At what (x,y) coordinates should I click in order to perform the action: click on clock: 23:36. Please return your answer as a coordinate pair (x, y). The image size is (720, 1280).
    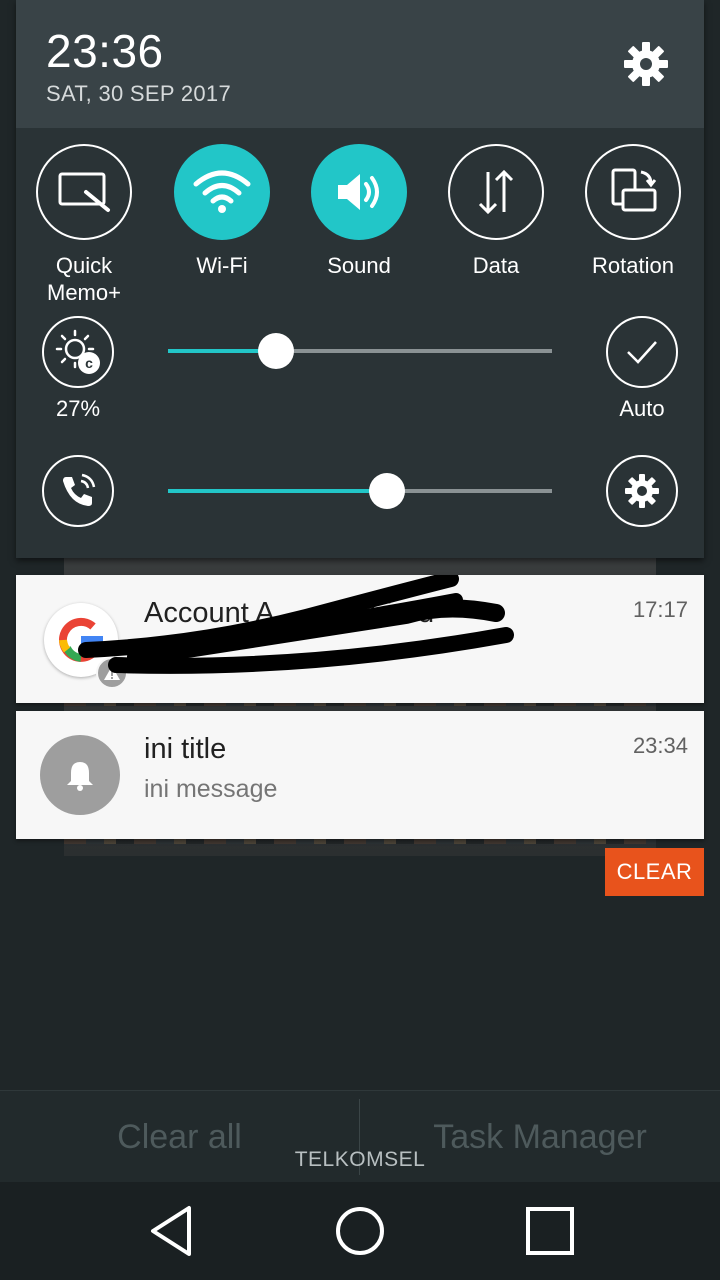
    Looking at the image, I should click on (105, 51).